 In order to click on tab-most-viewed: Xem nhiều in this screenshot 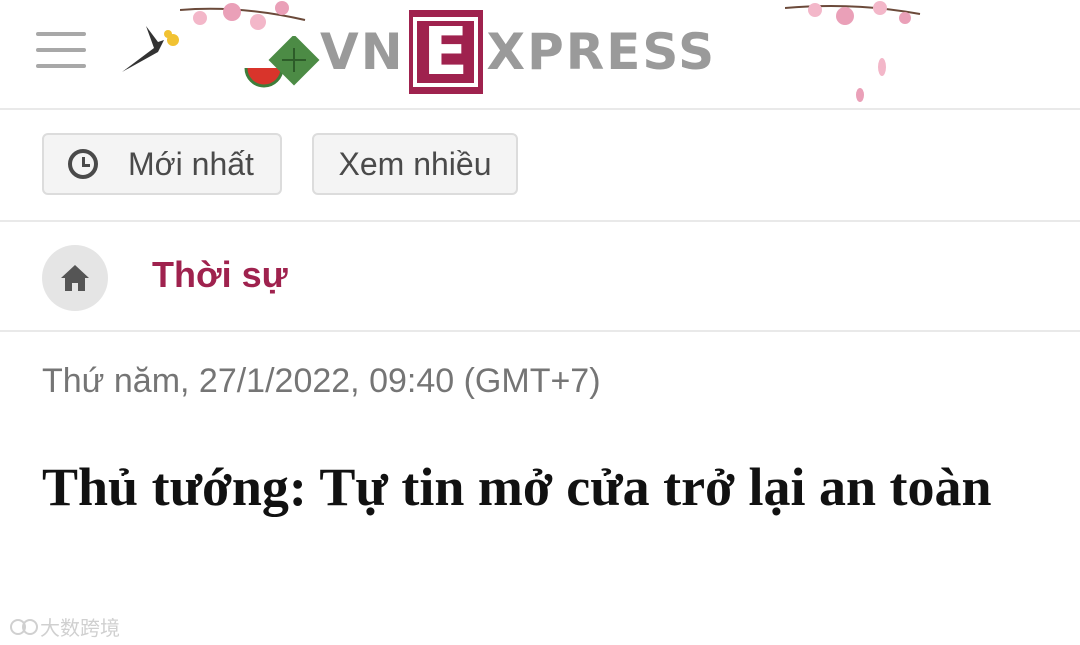, I will do `click(415, 164)`.